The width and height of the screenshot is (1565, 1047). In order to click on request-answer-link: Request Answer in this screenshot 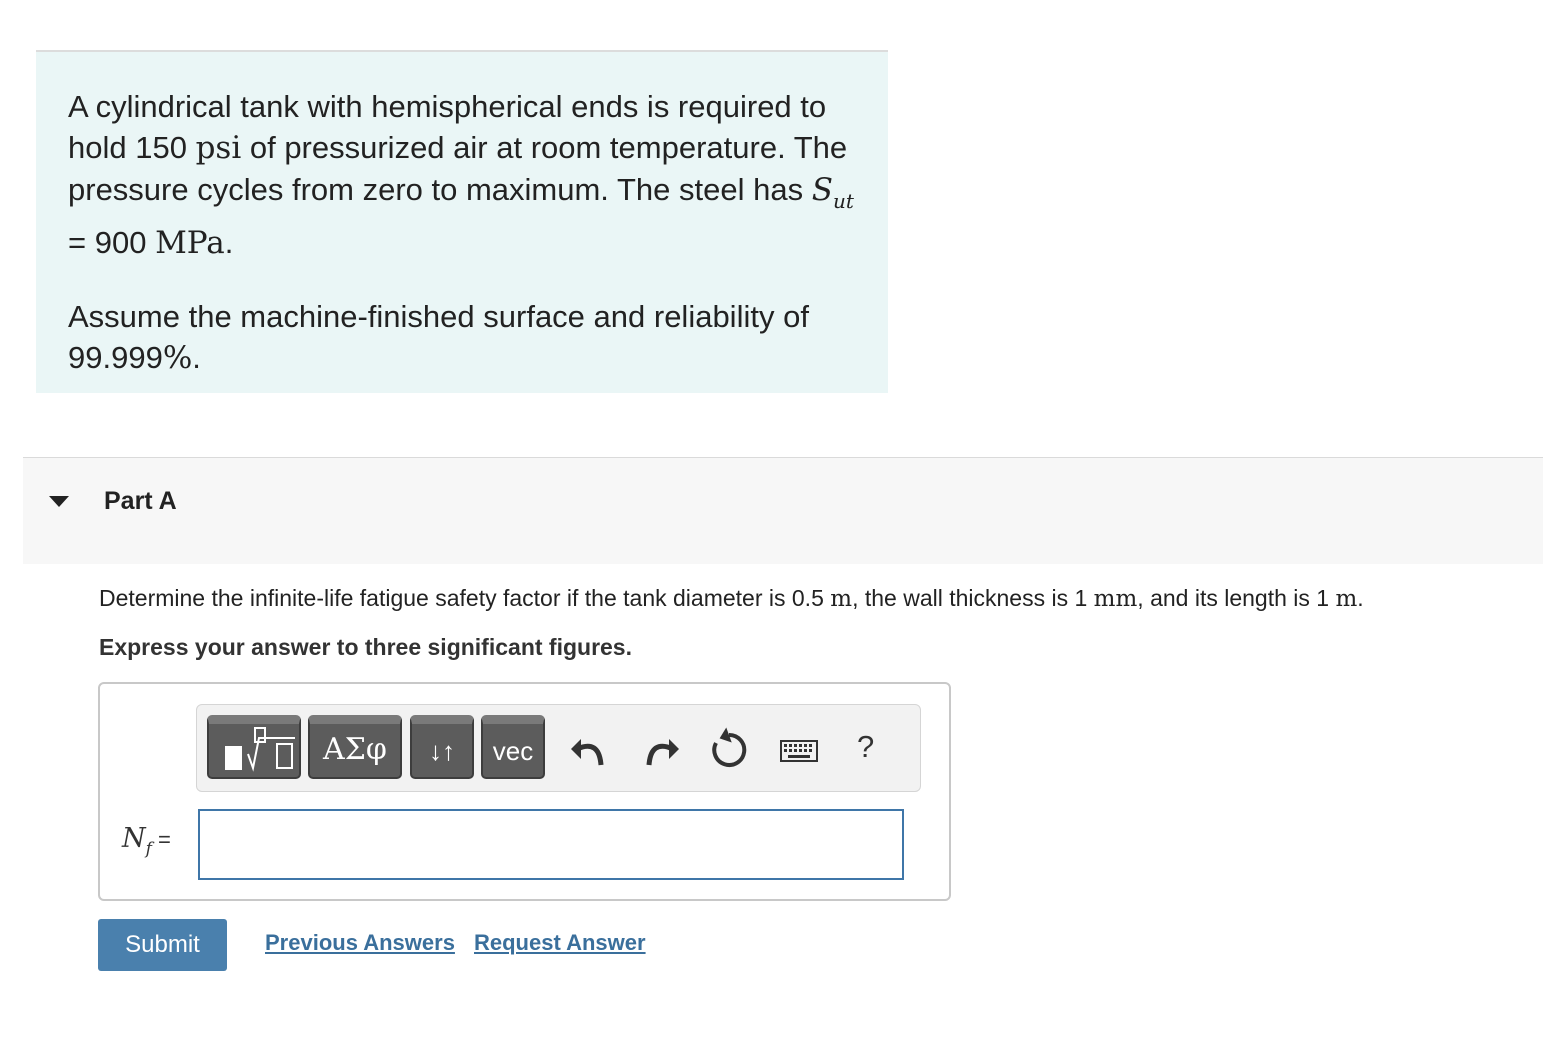, I will do `click(560, 943)`.